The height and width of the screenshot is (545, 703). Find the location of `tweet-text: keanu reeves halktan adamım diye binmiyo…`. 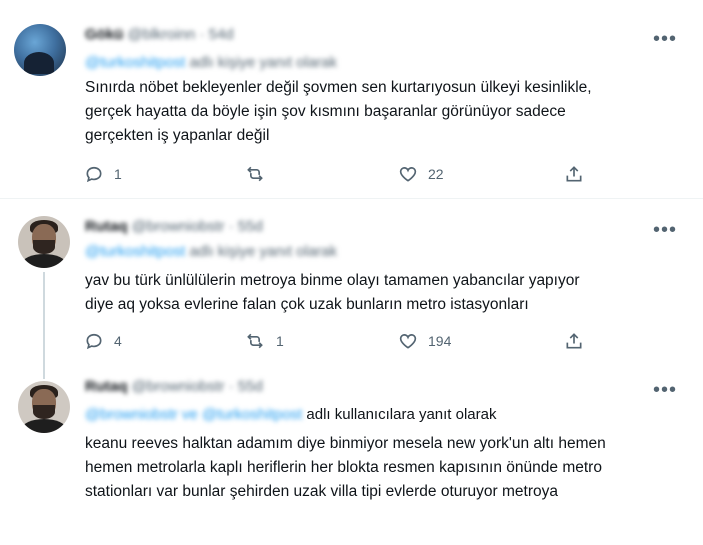

tweet-text: keanu reeves halktan adamım diye binmiyo… is located at coordinates (385, 468).